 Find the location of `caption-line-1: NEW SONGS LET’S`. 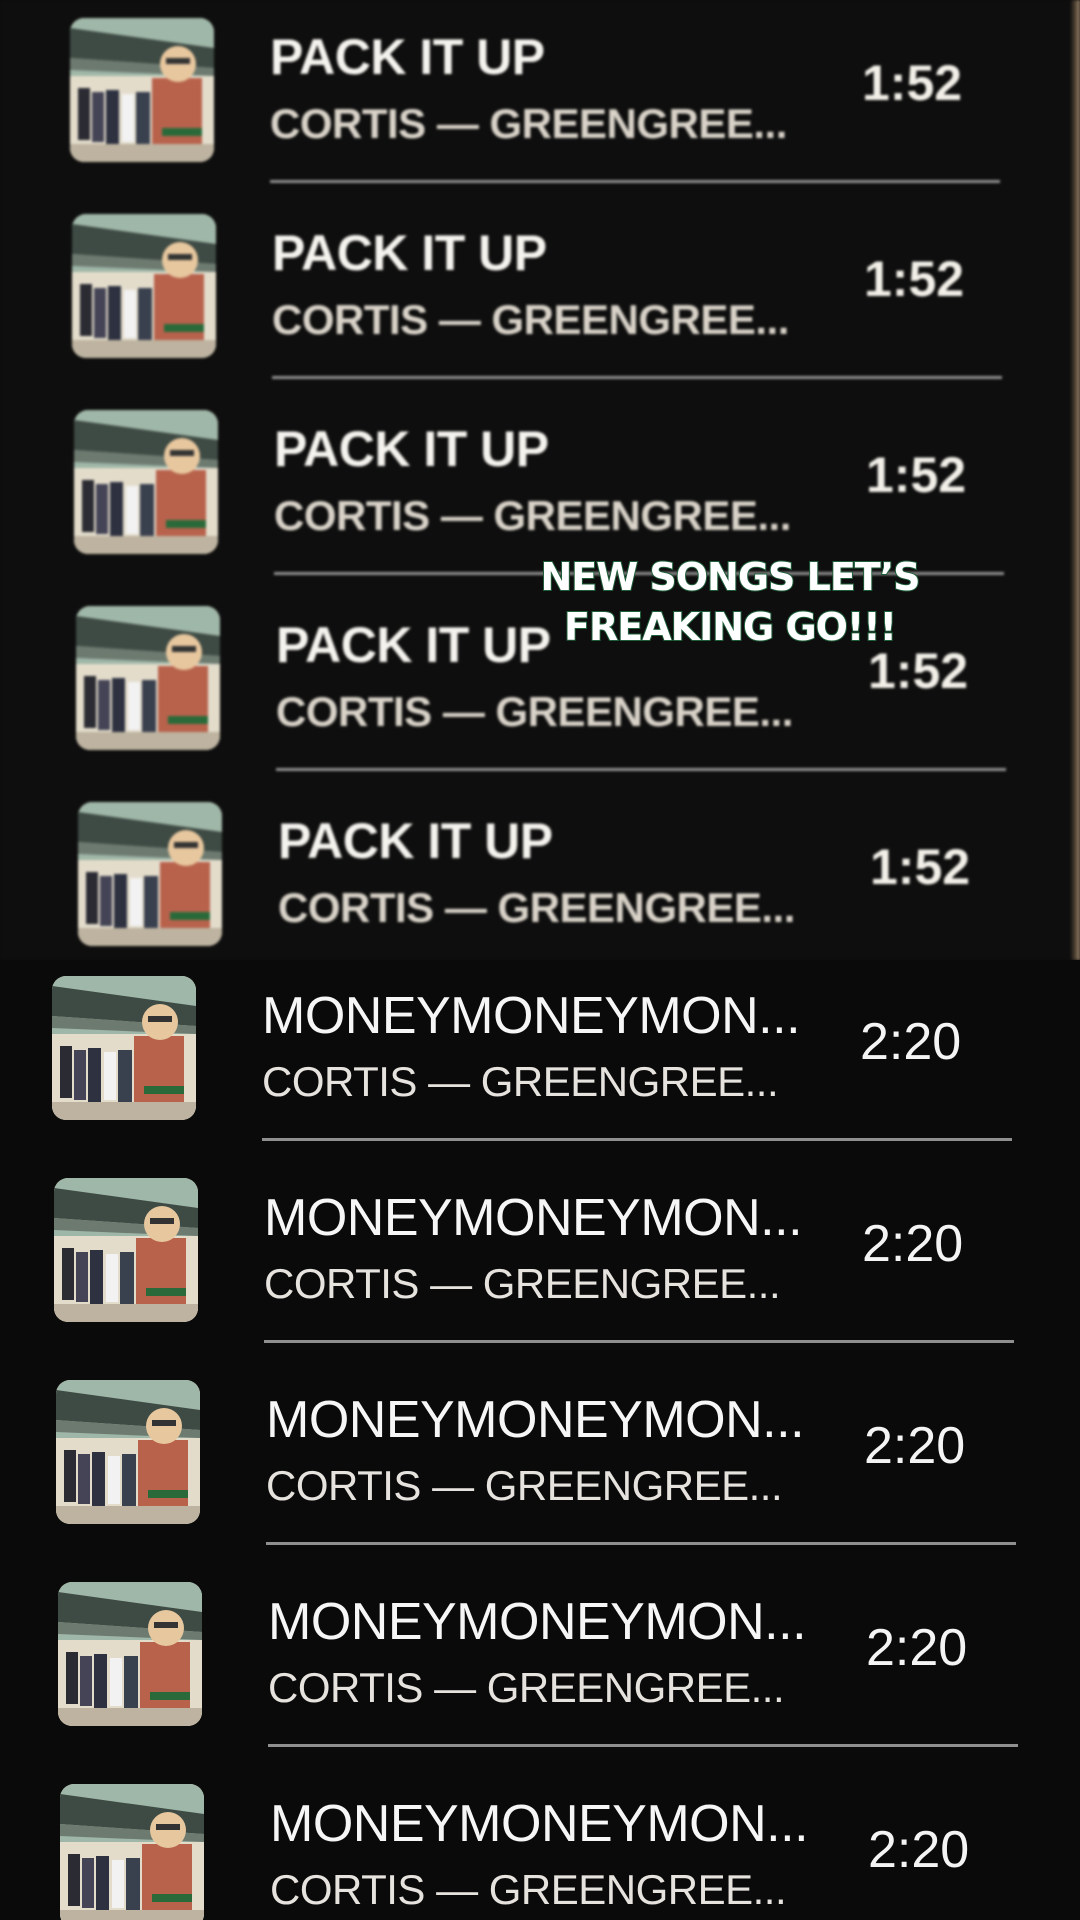

caption-line-1: NEW SONGS LET’S is located at coordinates (730, 577).